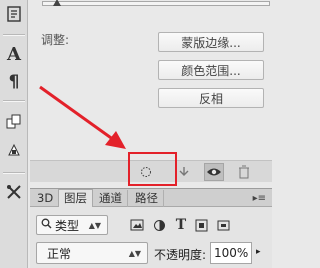  I want to click on opacity-input: 100%, so click(231, 253).